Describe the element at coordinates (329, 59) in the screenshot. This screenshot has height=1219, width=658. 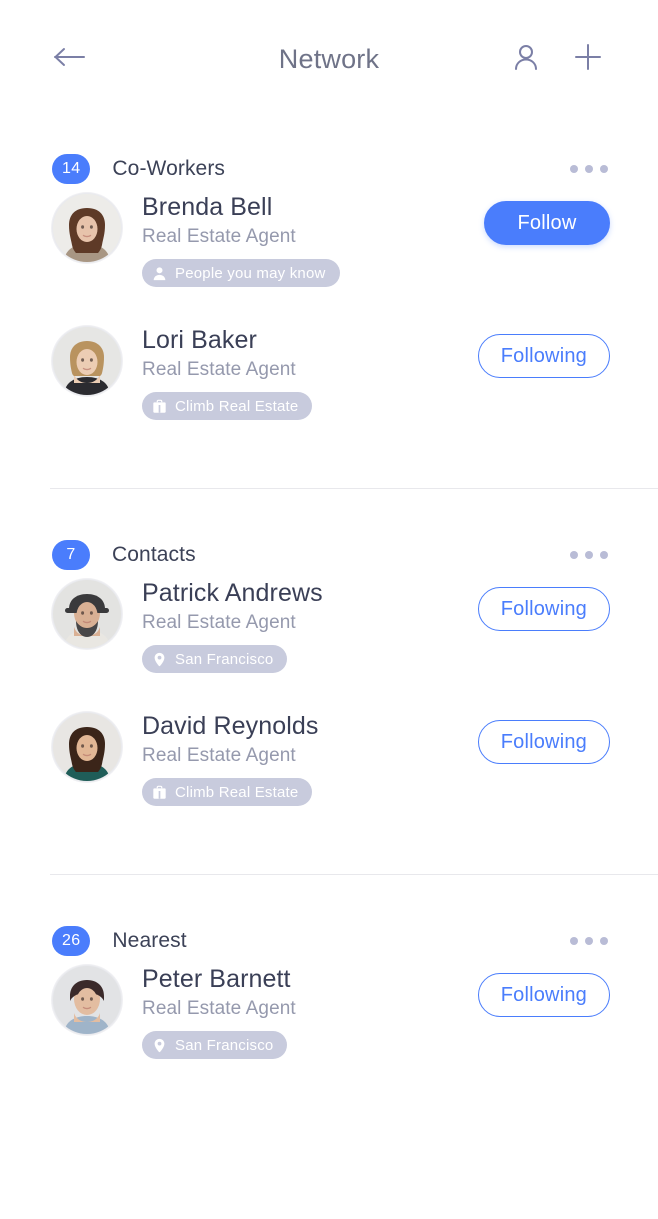
I see `top-app-bar: Network` at that location.